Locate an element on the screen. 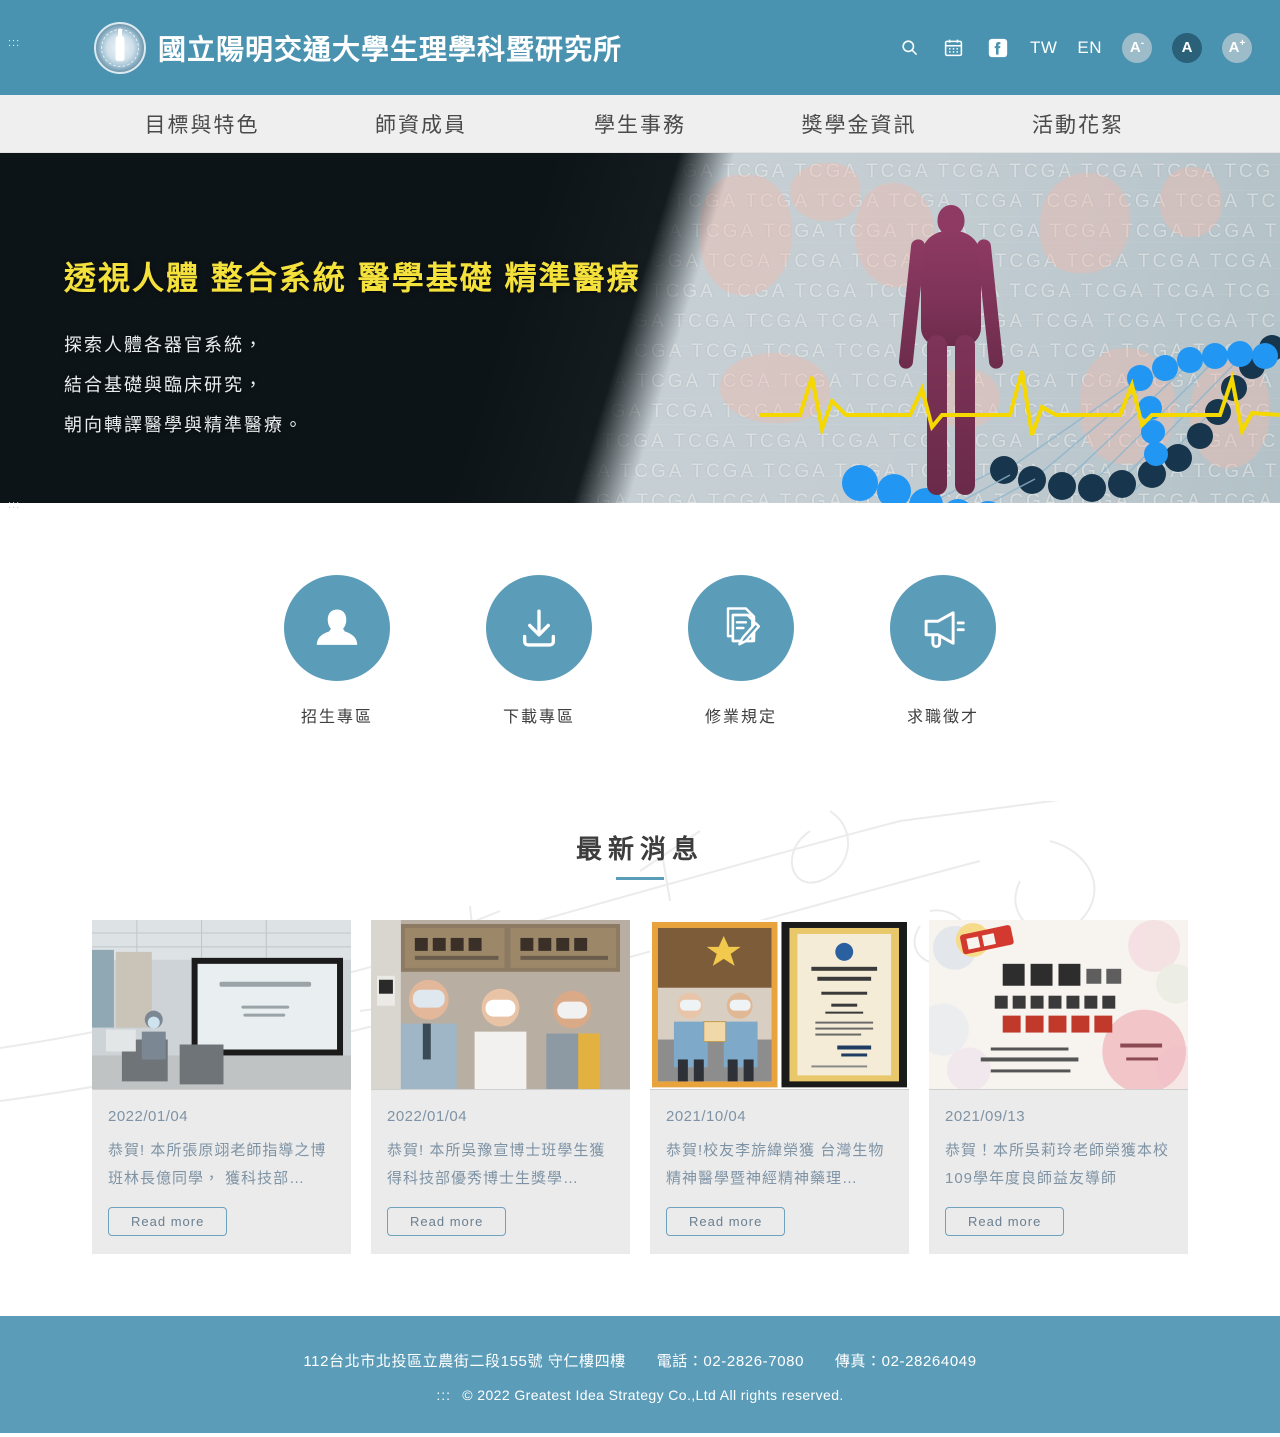  quicklink-regulations-label: 修業規定 is located at coordinates (740, 717).